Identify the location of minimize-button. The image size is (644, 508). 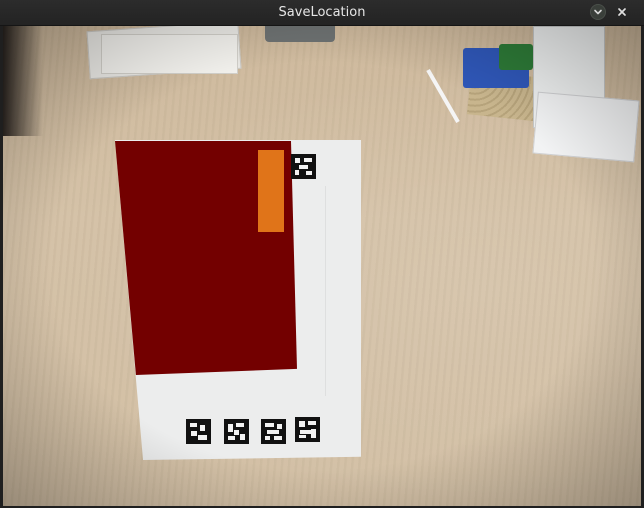
(598, 12).